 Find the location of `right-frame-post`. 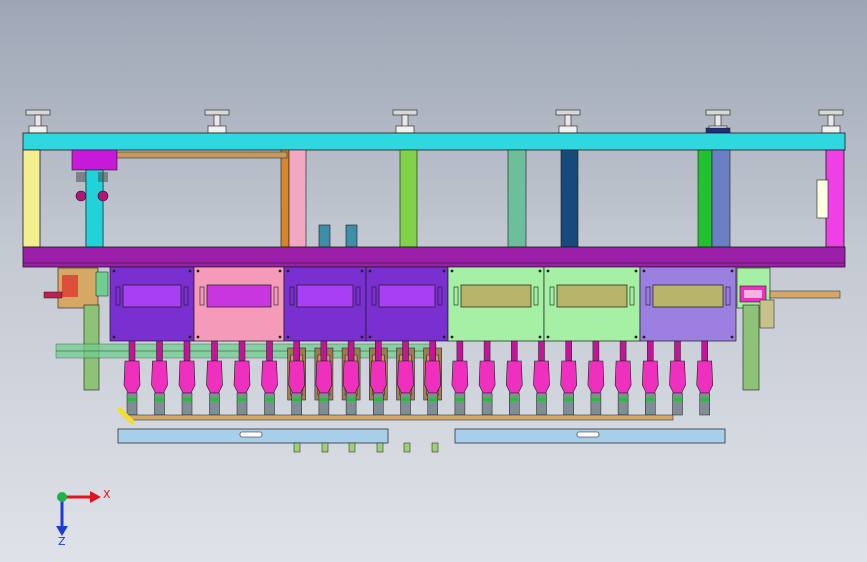

right-frame-post is located at coordinates (835, 198).